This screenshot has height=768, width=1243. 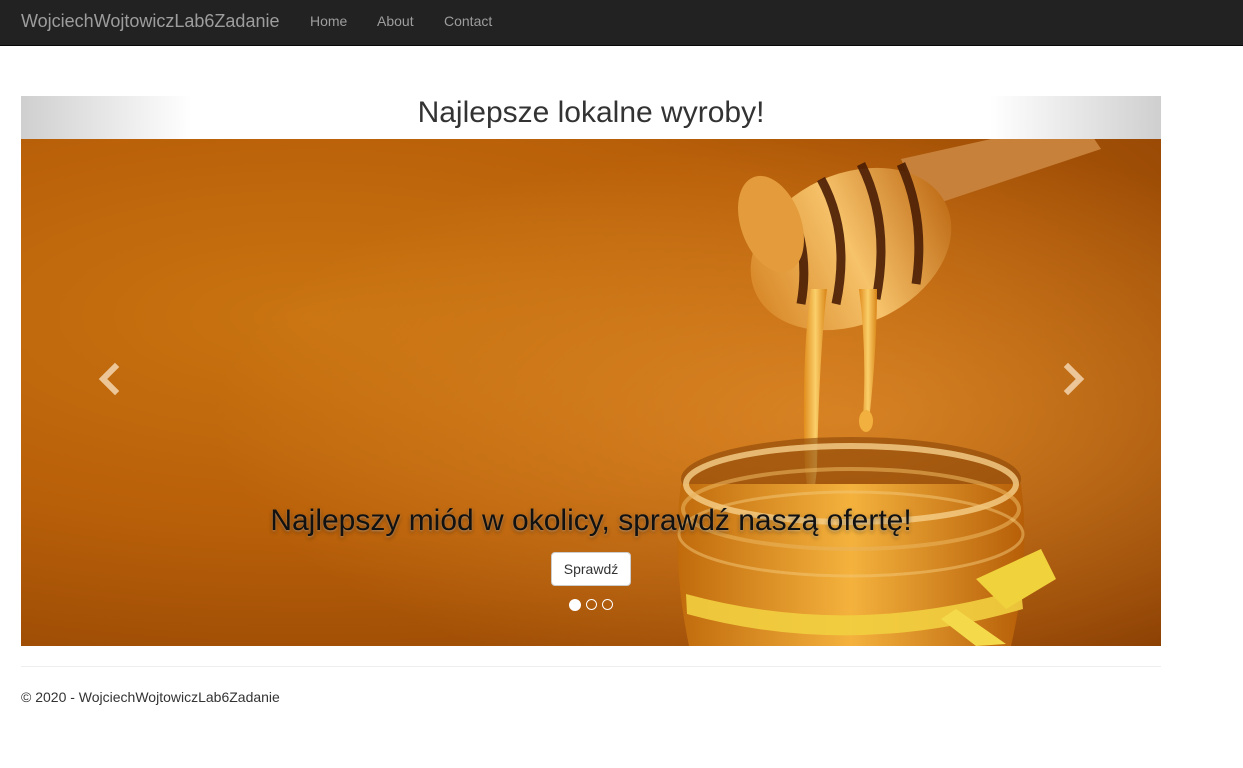 I want to click on carousel-header: Najlepsze lokalne wyroby!, so click(x=591, y=117).